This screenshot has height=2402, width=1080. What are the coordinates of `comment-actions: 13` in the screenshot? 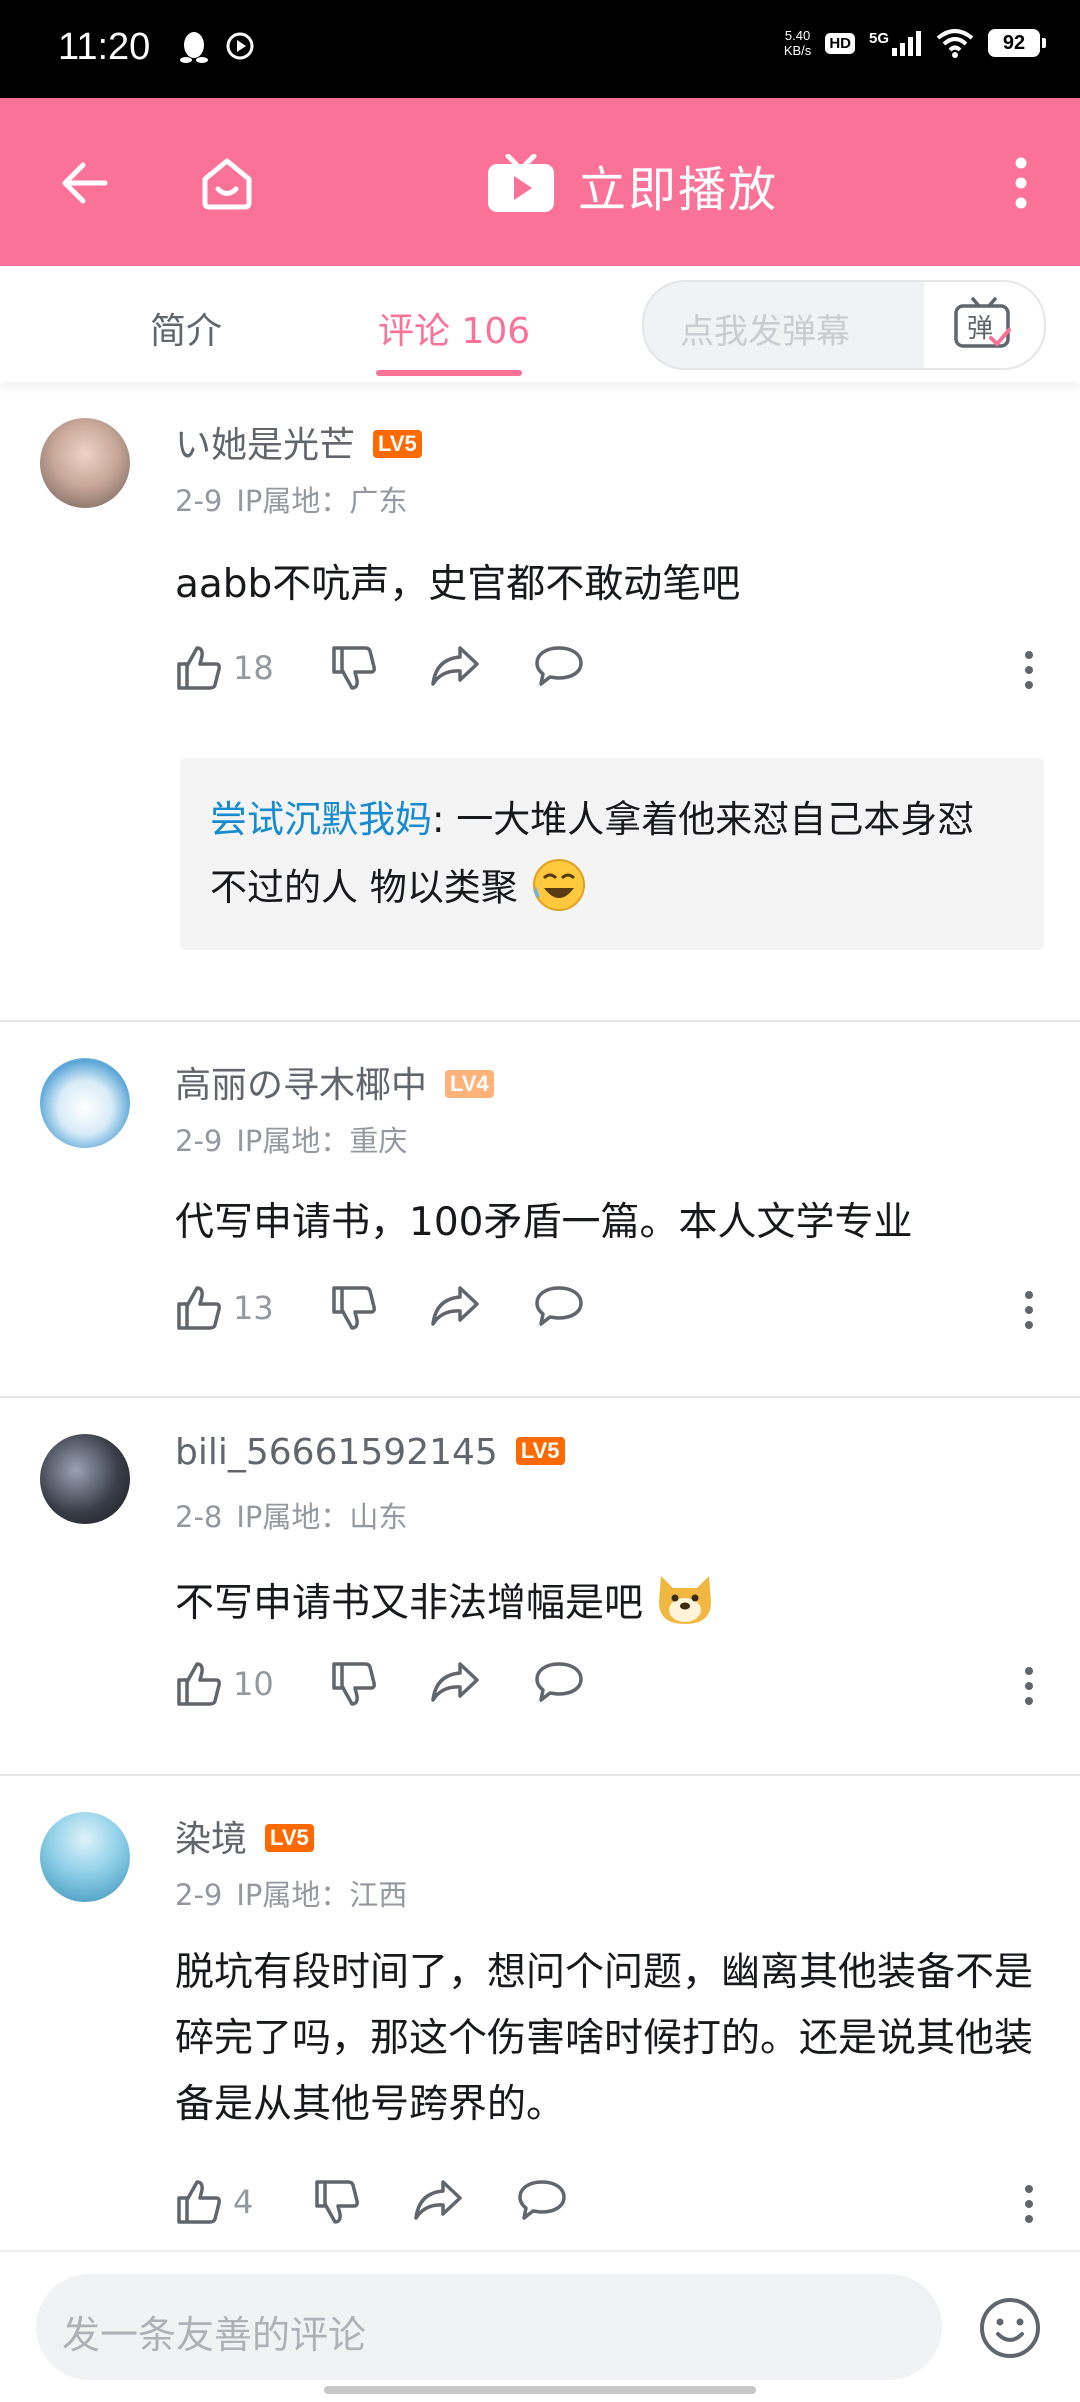 It's located at (605, 1314).